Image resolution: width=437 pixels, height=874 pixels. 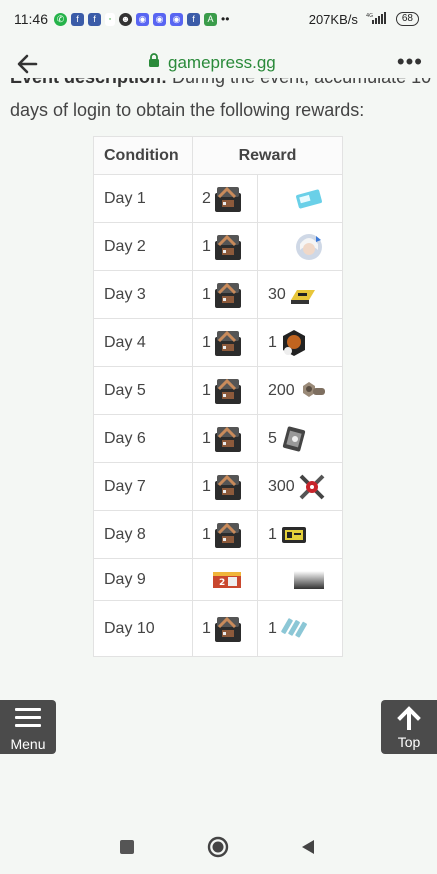 What do you see at coordinates (210, 19) in the screenshot?
I see `android-app-icon: A` at bounding box center [210, 19].